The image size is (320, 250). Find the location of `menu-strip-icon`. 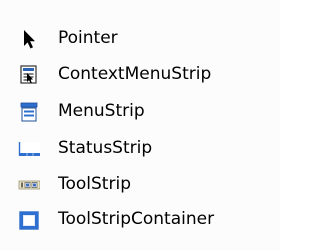

menu-strip-icon is located at coordinates (29, 112).